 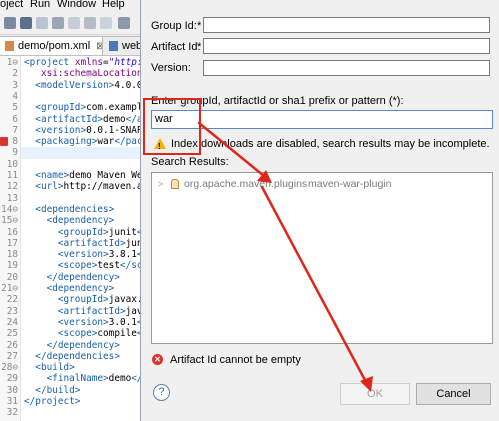 I want to click on line-number: 19, so click(x=12, y=266).